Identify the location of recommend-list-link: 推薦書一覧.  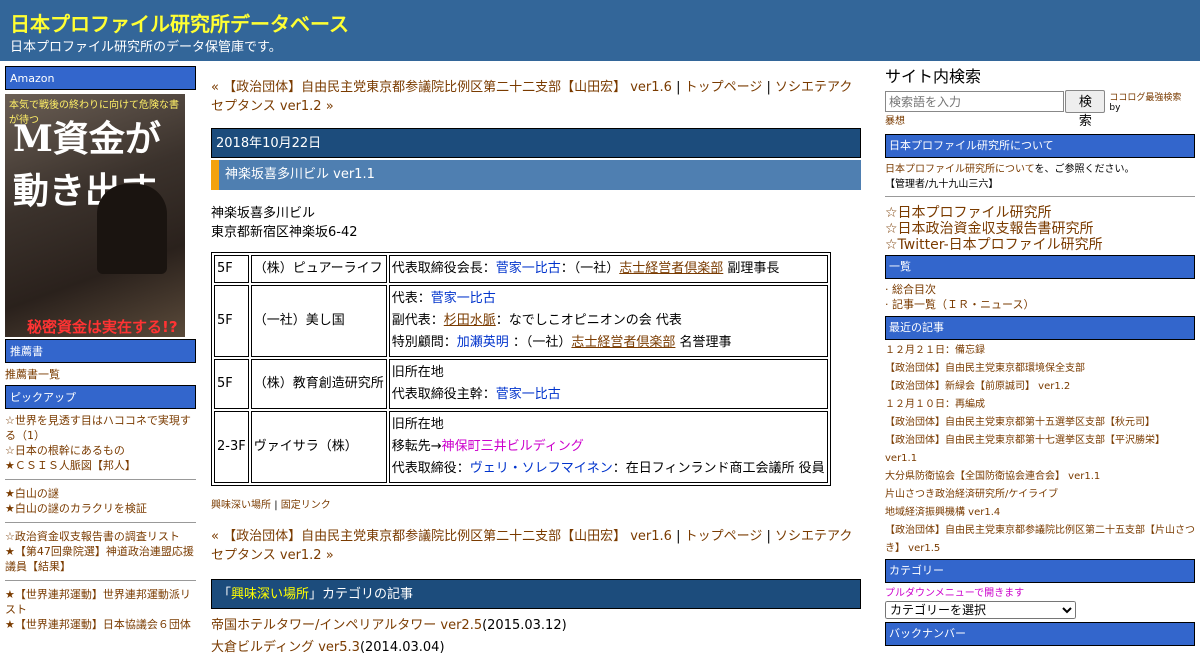
(100, 374).